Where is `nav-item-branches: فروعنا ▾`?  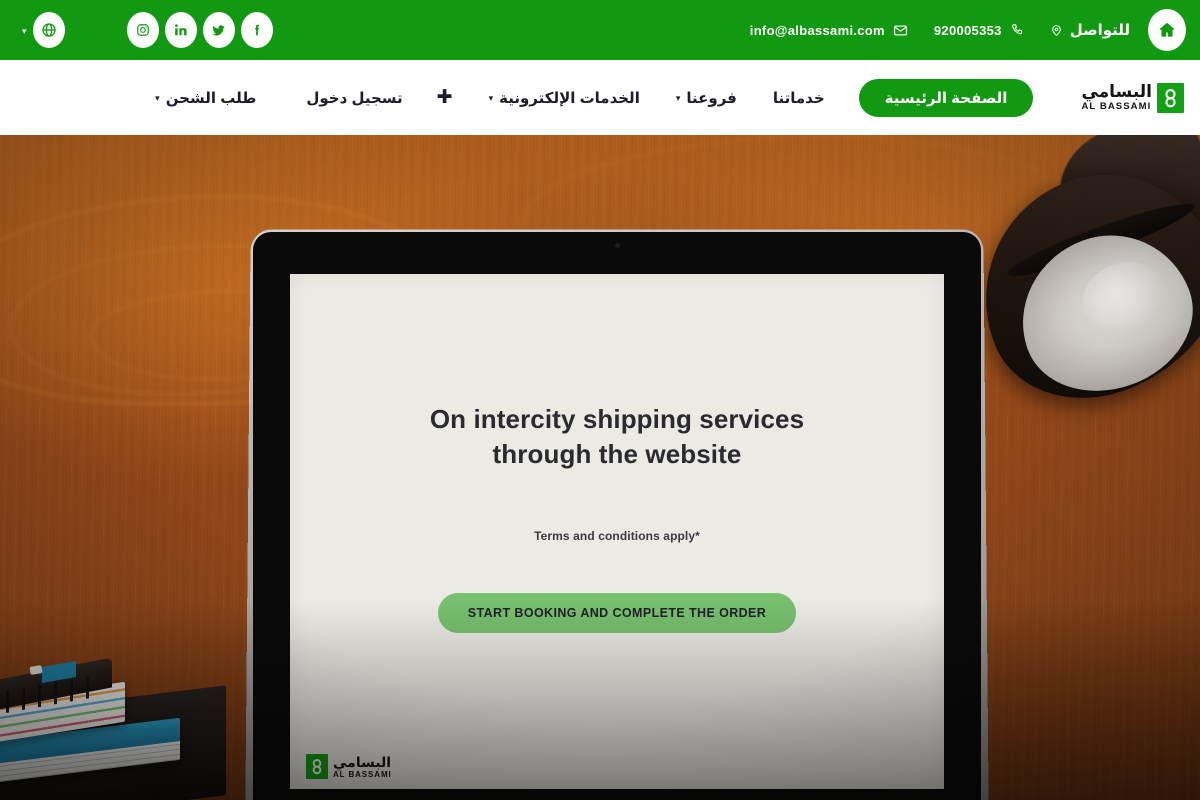
nav-item-branches: فروعنا ▾ is located at coordinates (706, 98).